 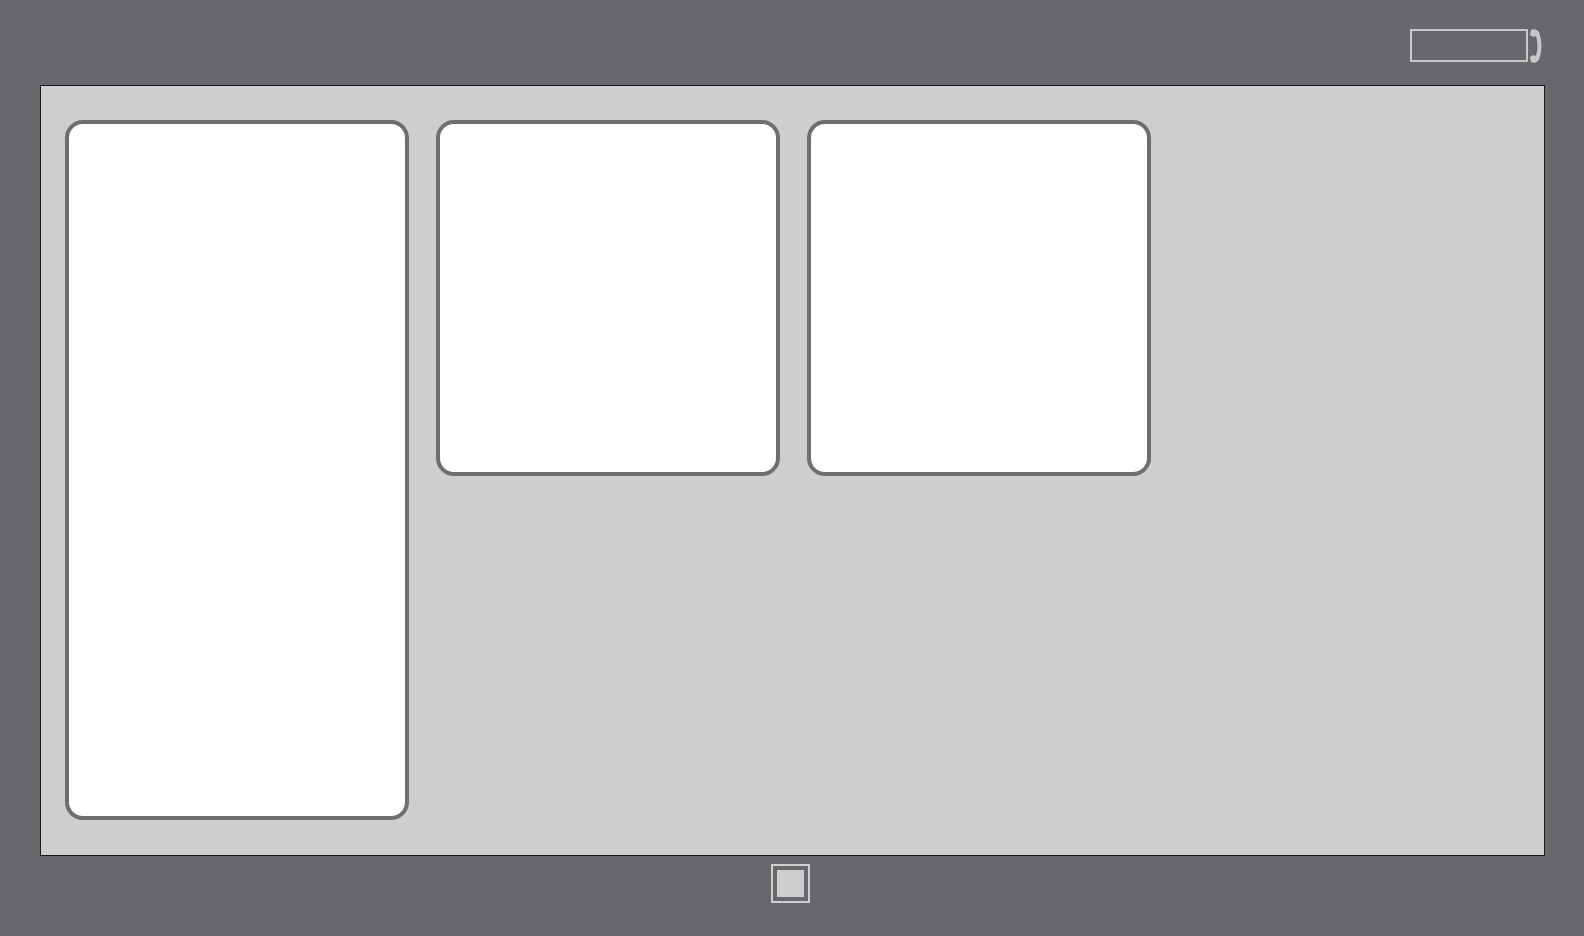 What do you see at coordinates (1469, 45) in the screenshot?
I see `input-field` at bounding box center [1469, 45].